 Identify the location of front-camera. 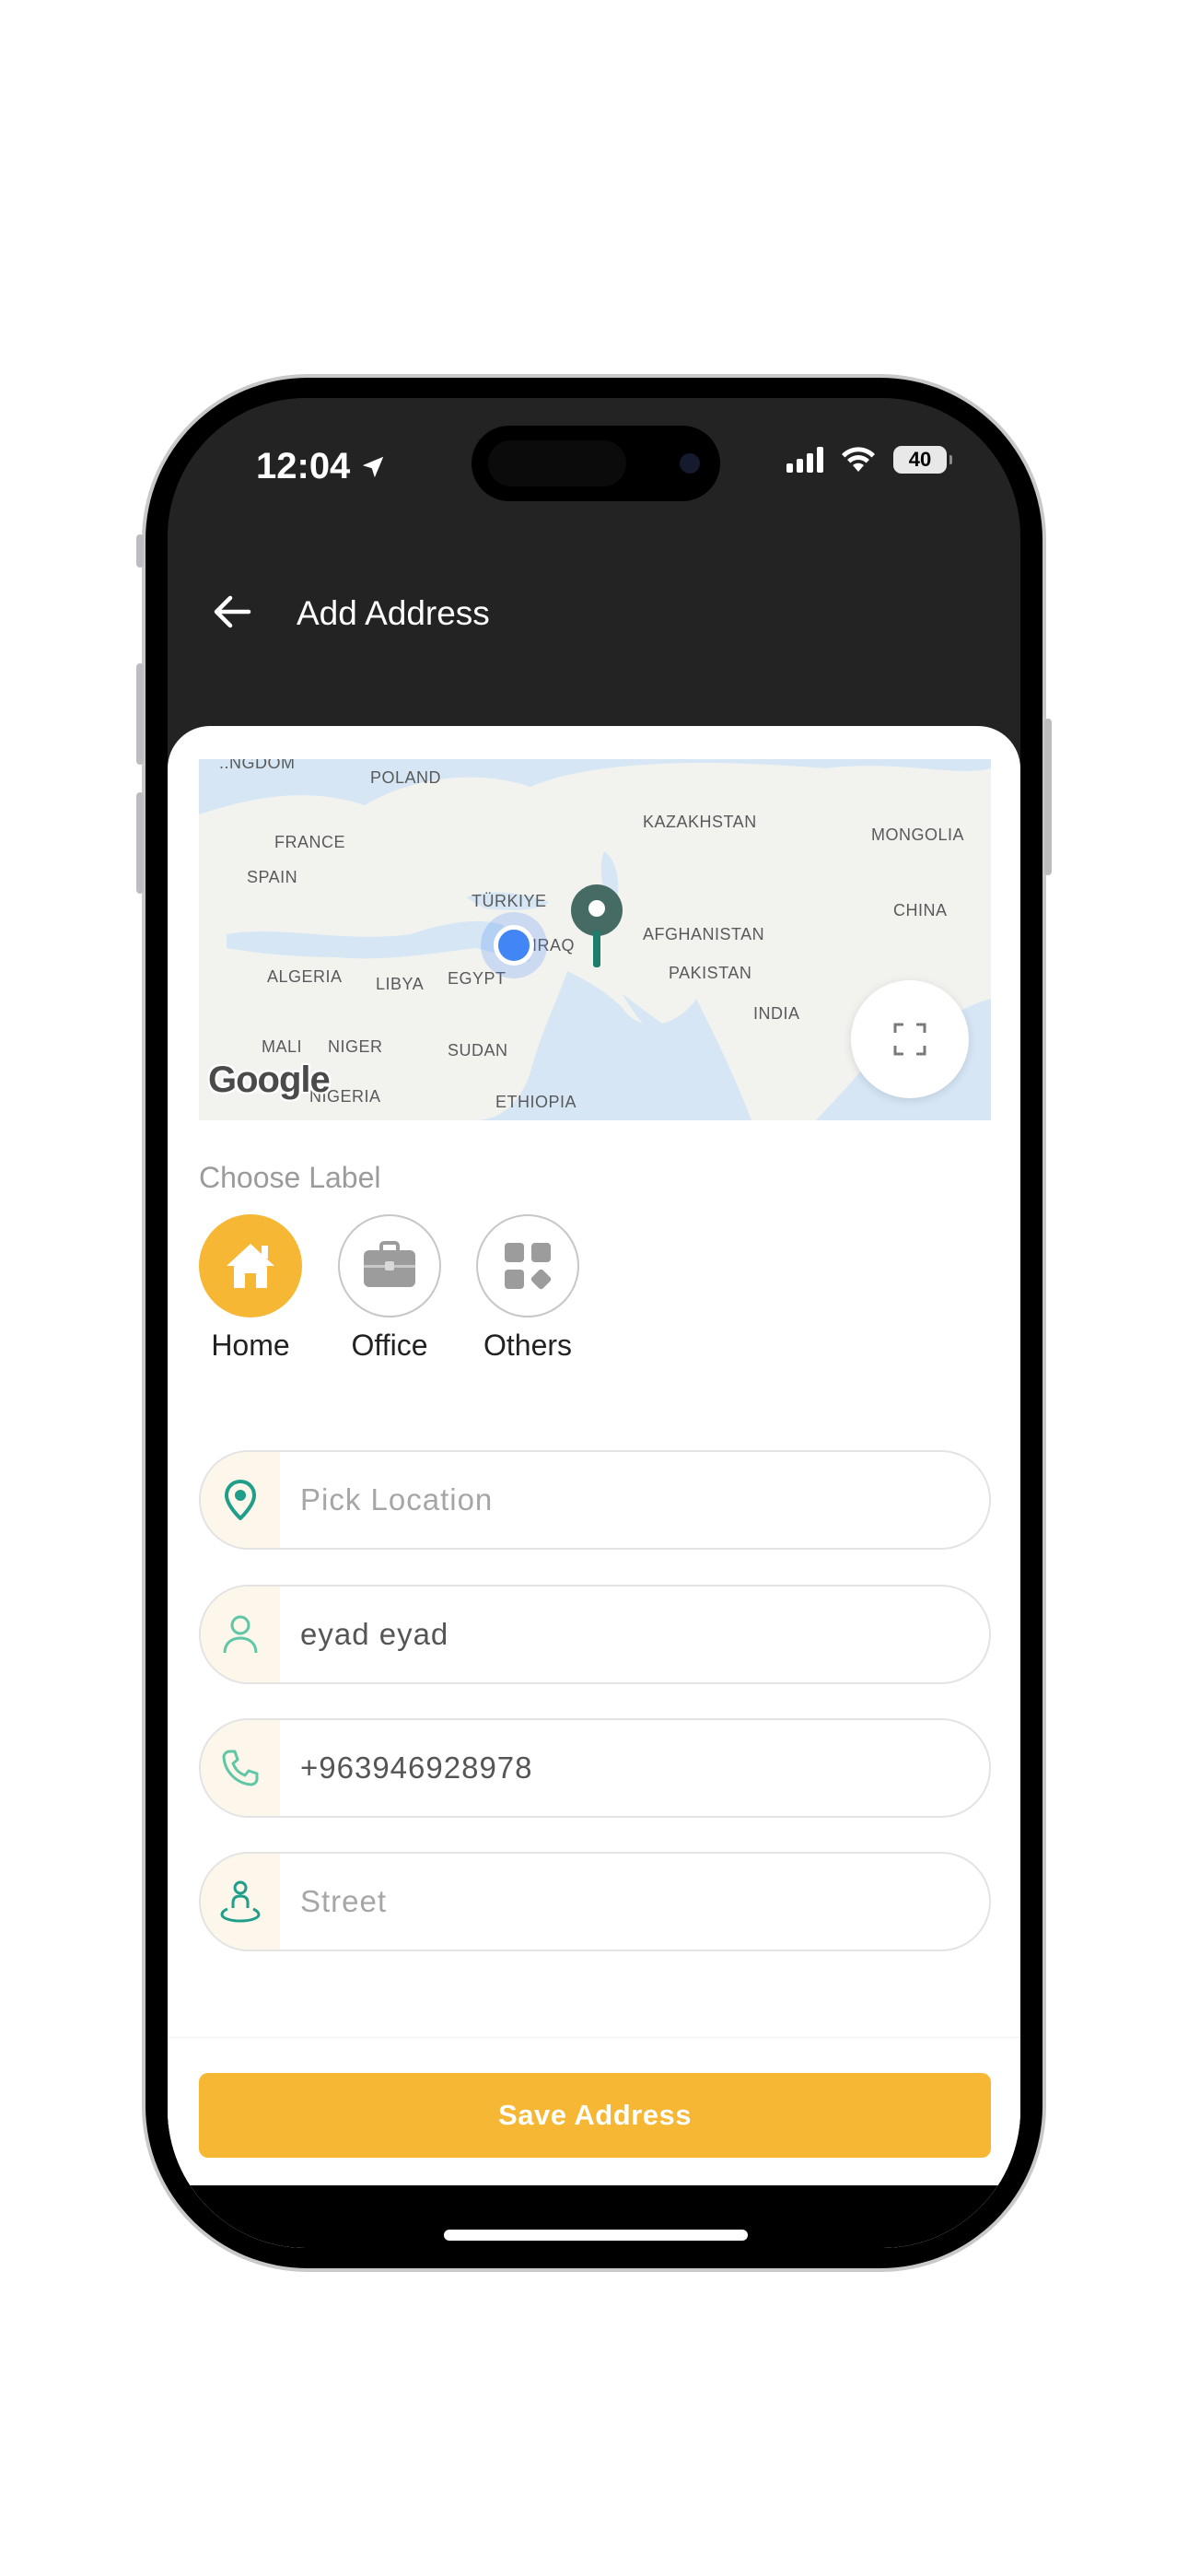
(690, 463).